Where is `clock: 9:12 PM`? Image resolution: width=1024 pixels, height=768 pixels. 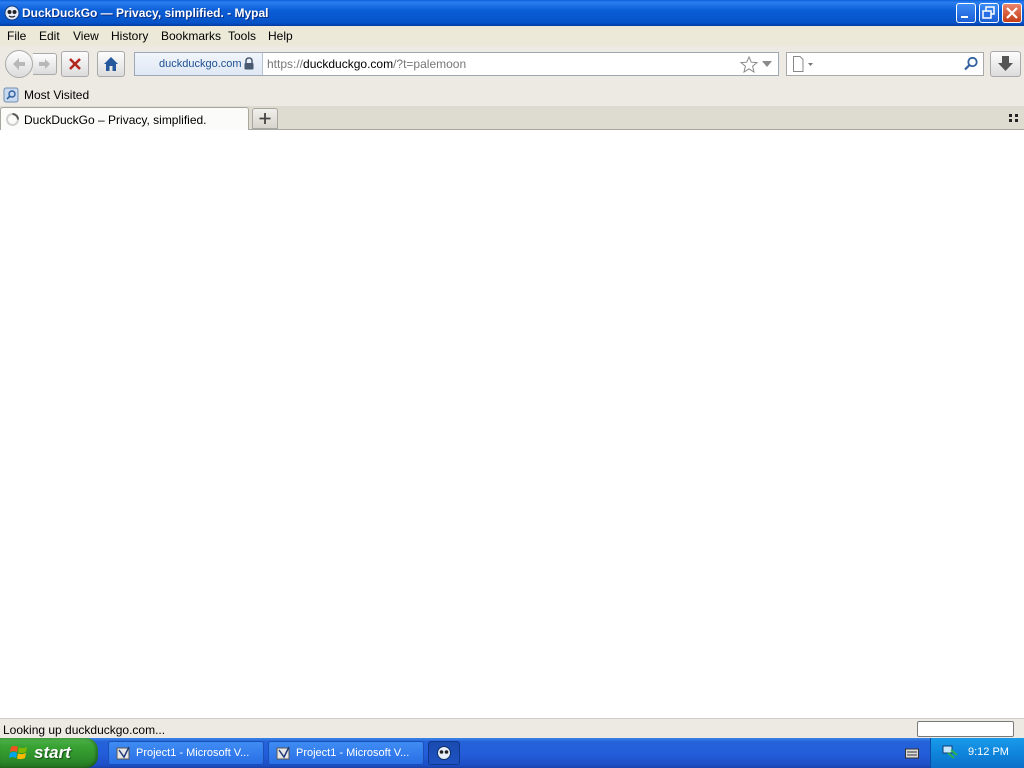 clock: 9:12 PM is located at coordinates (988, 752).